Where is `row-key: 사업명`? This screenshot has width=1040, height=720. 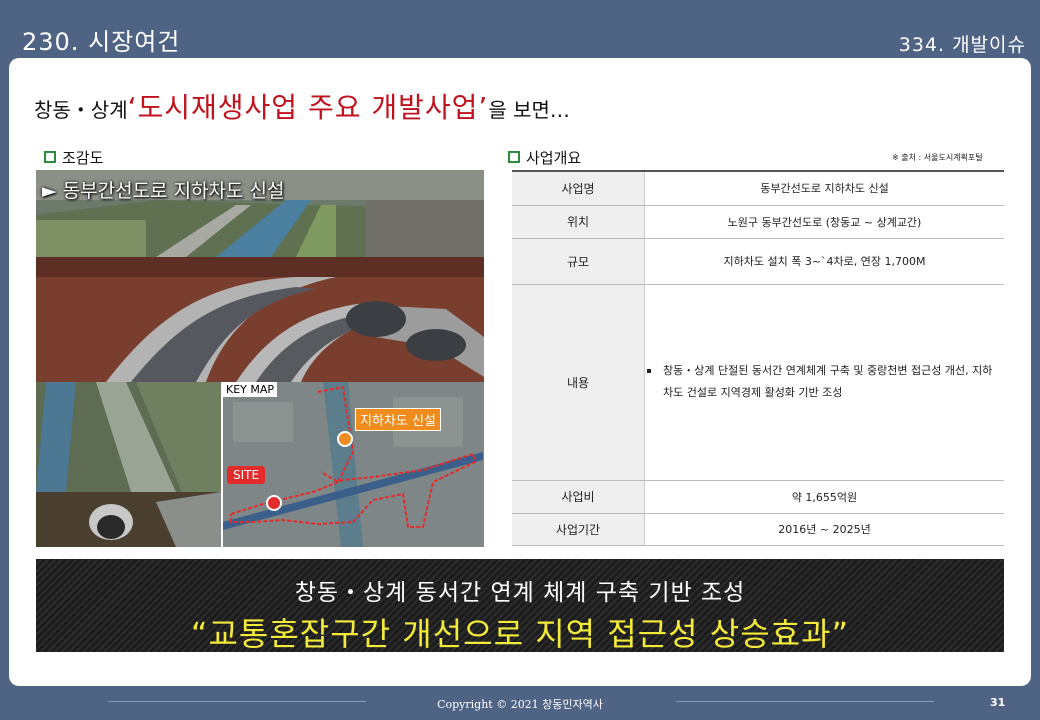 row-key: 사업명 is located at coordinates (578, 188).